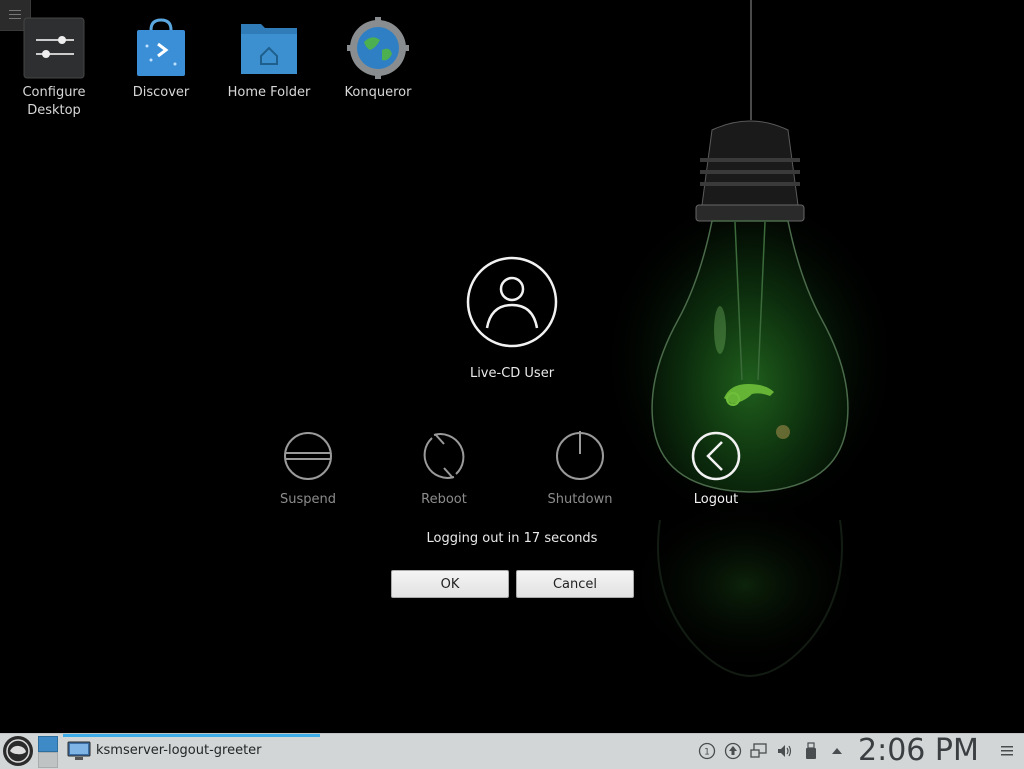 The width and height of the screenshot is (1024, 769). What do you see at coordinates (733, 751) in the screenshot?
I see `updates-icon` at bounding box center [733, 751].